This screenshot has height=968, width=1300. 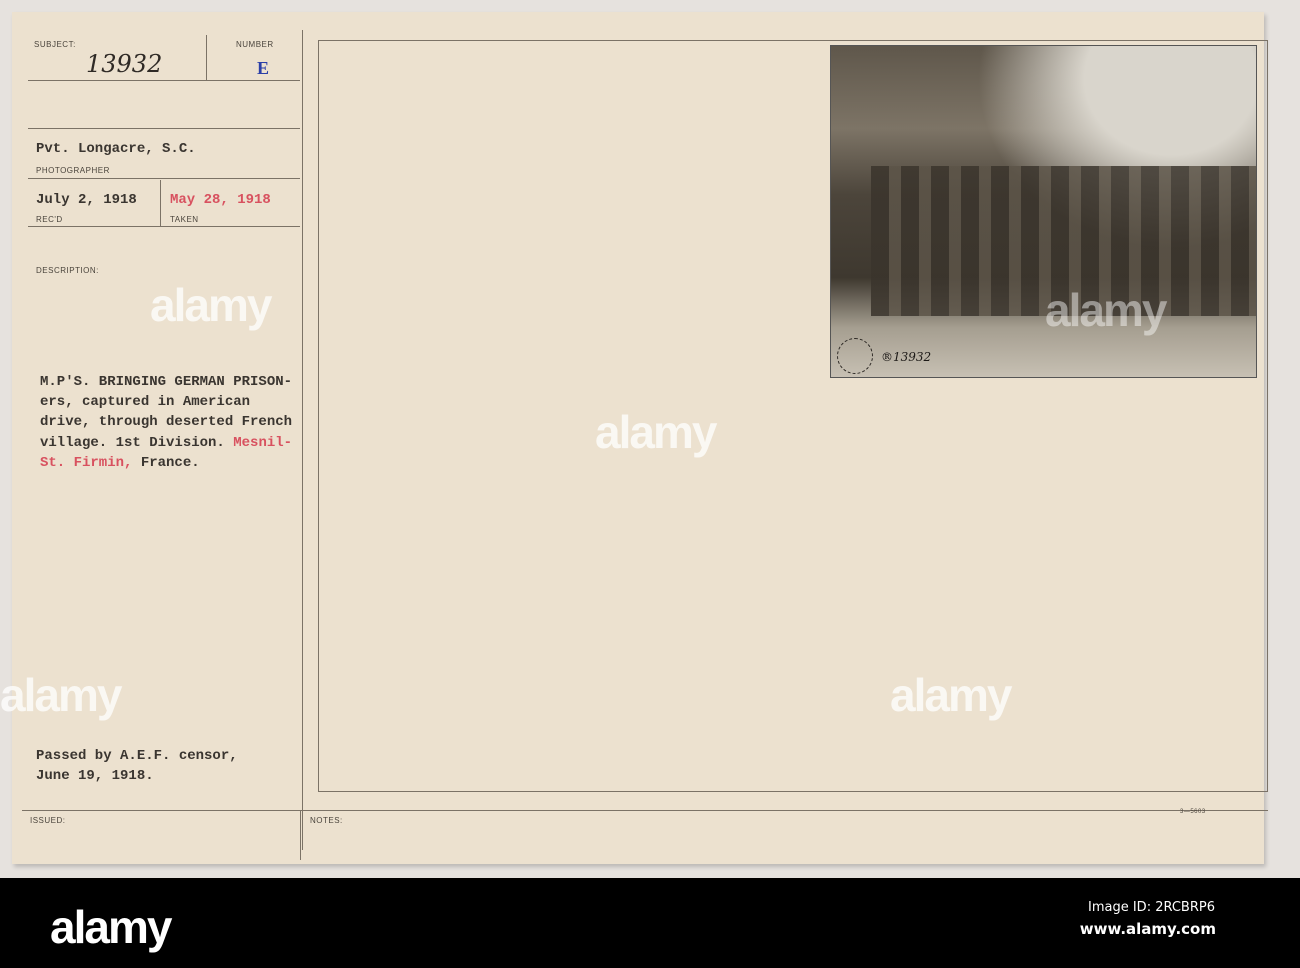 What do you see at coordinates (220, 200) in the screenshot?
I see `taken-date: May 28, 1918` at bounding box center [220, 200].